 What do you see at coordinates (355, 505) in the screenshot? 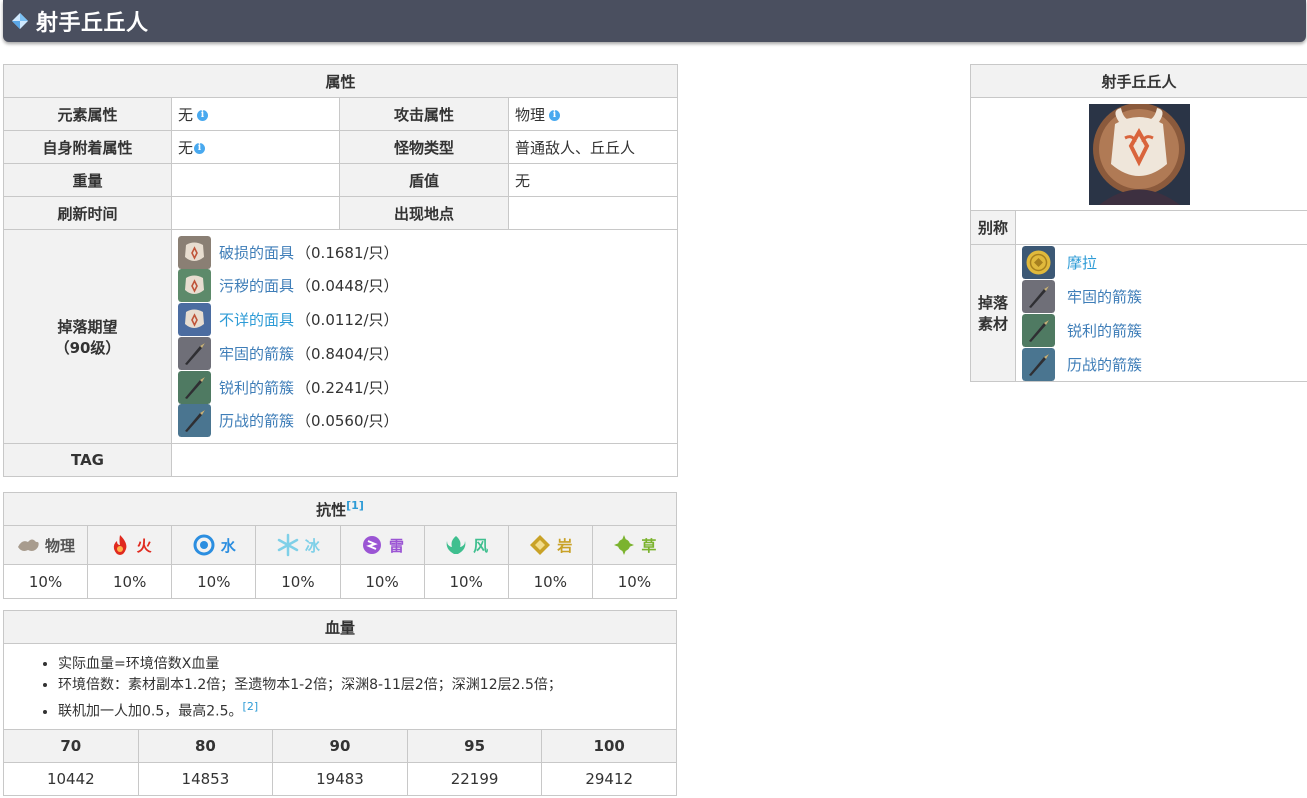
I see `reference-link: [1]` at bounding box center [355, 505].